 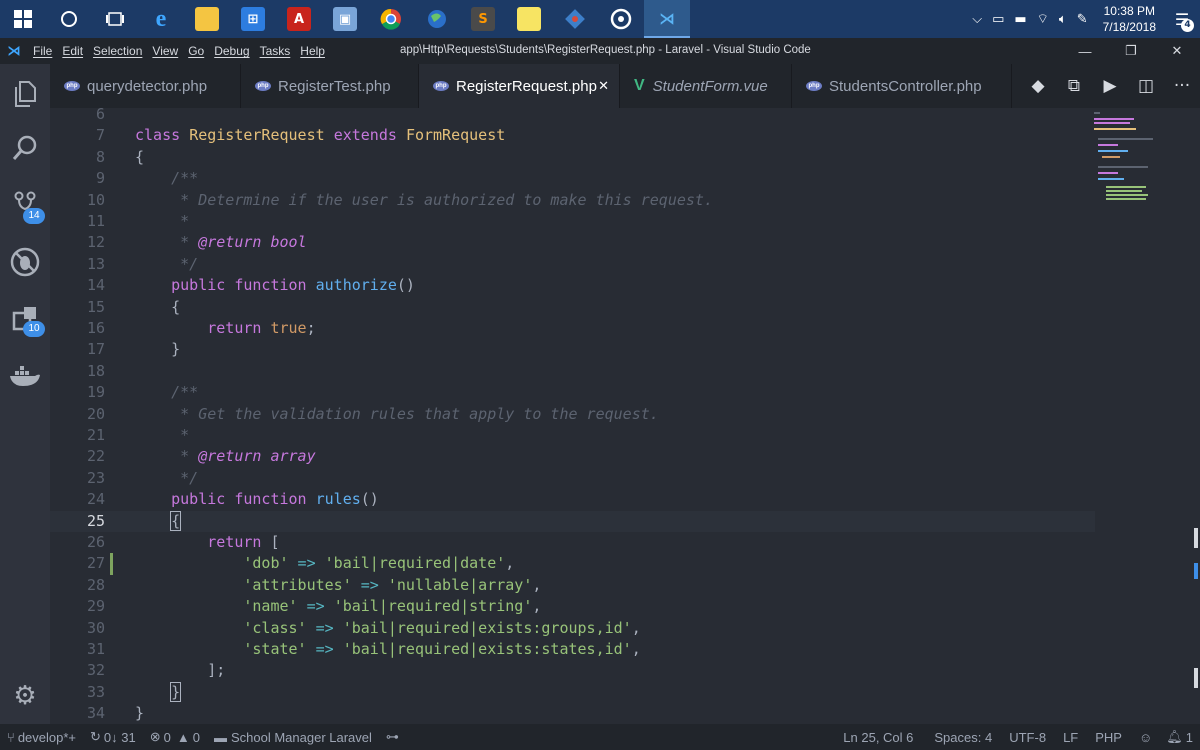 What do you see at coordinates (1179, 737) in the screenshot?
I see `notifications: 🔔︎ 1` at bounding box center [1179, 737].